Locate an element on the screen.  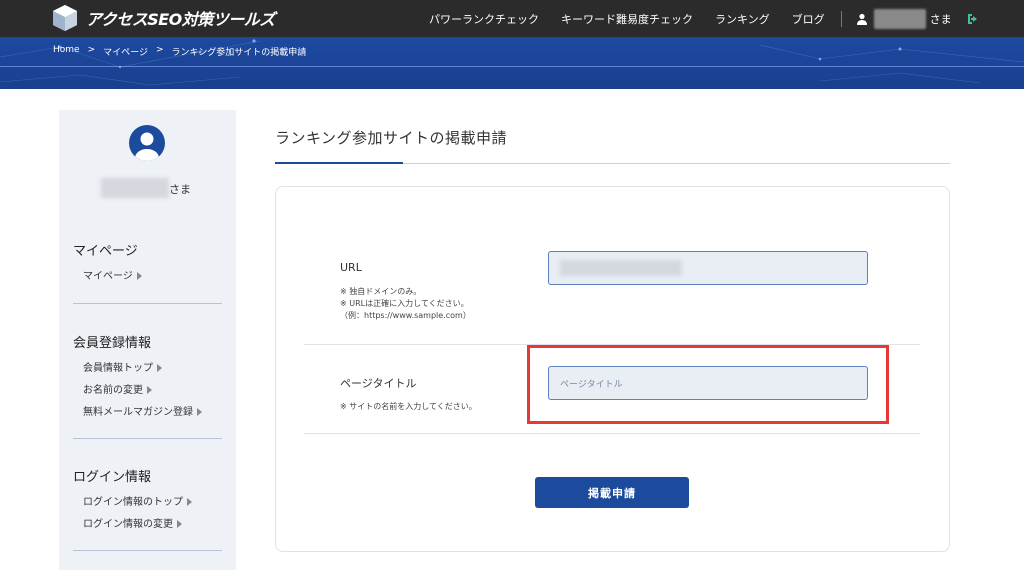
url-note: （例：https://www.sample.com） is located at coordinates (405, 315).